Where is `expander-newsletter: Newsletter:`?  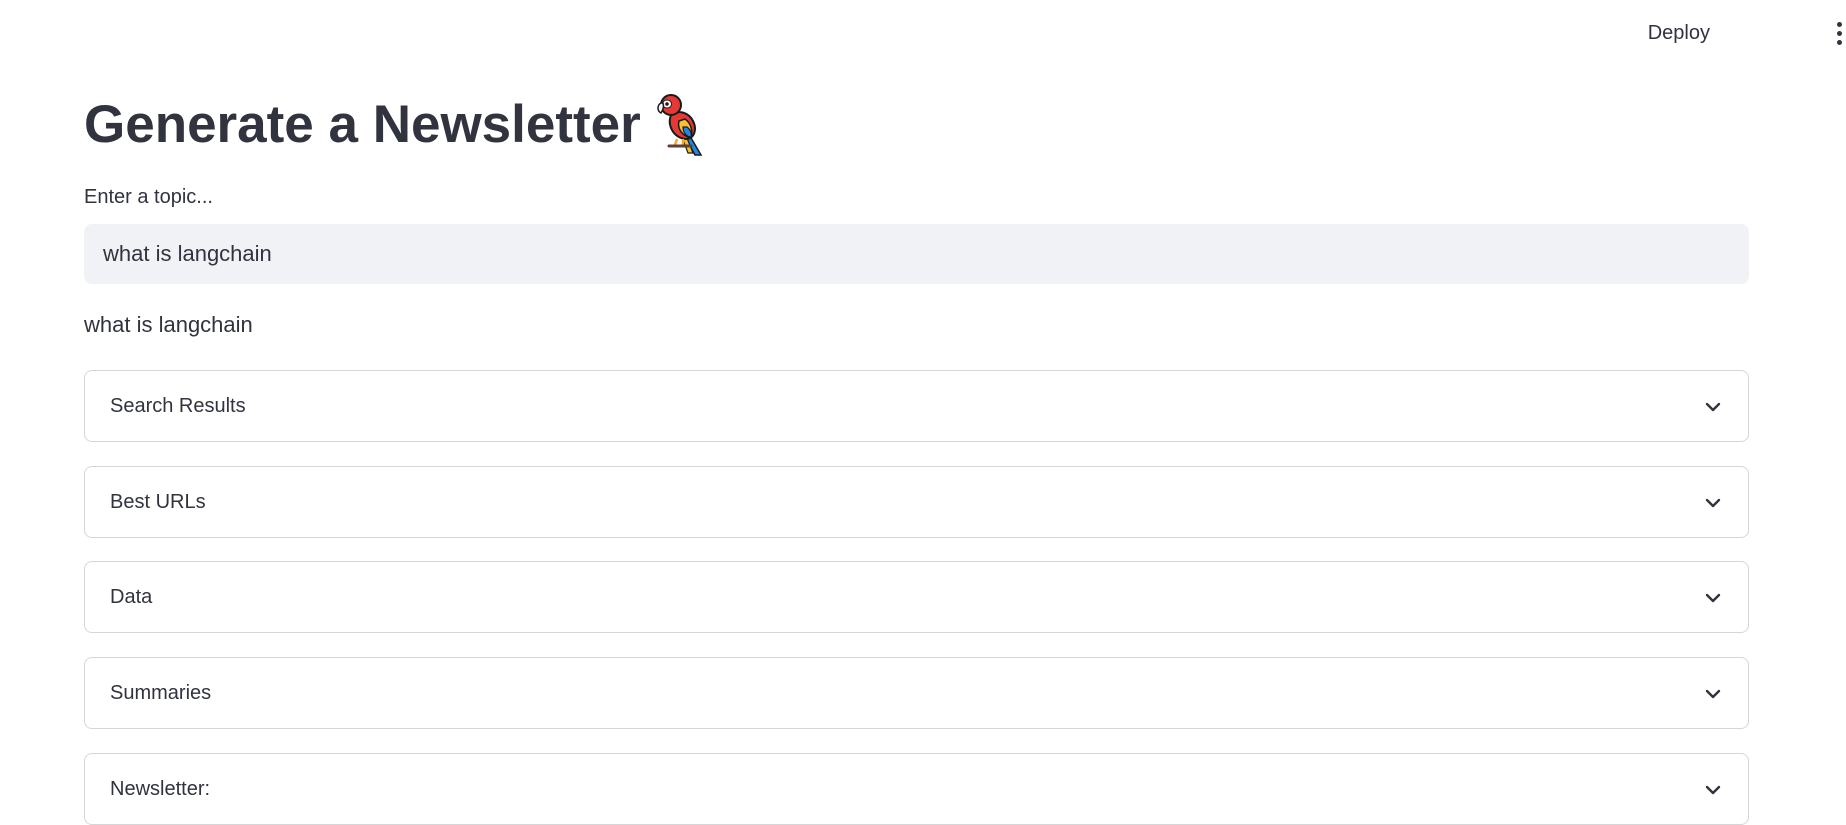
expander-newsletter: Newsletter: is located at coordinates (916, 789).